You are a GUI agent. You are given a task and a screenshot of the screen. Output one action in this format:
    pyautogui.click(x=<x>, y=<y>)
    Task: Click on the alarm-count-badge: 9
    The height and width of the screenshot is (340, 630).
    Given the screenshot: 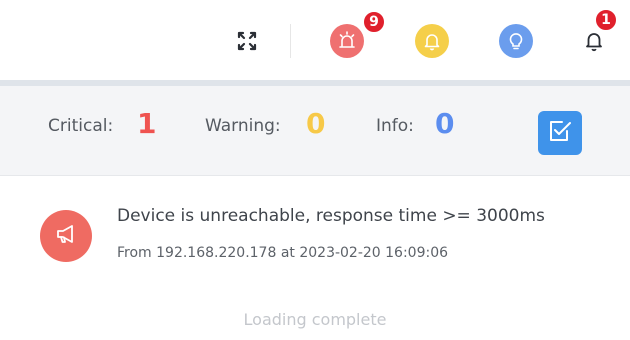 What is the action you would take?
    pyautogui.click(x=374, y=22)
    